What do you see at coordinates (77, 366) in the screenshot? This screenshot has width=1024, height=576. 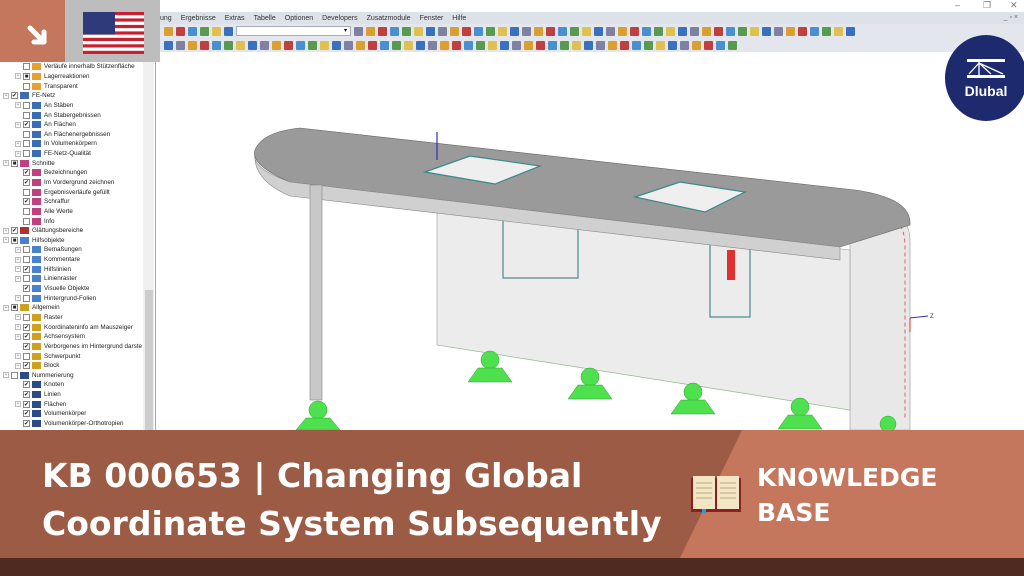 I see `tree-item: + ✔ Block` at bounding box center [77, 366].